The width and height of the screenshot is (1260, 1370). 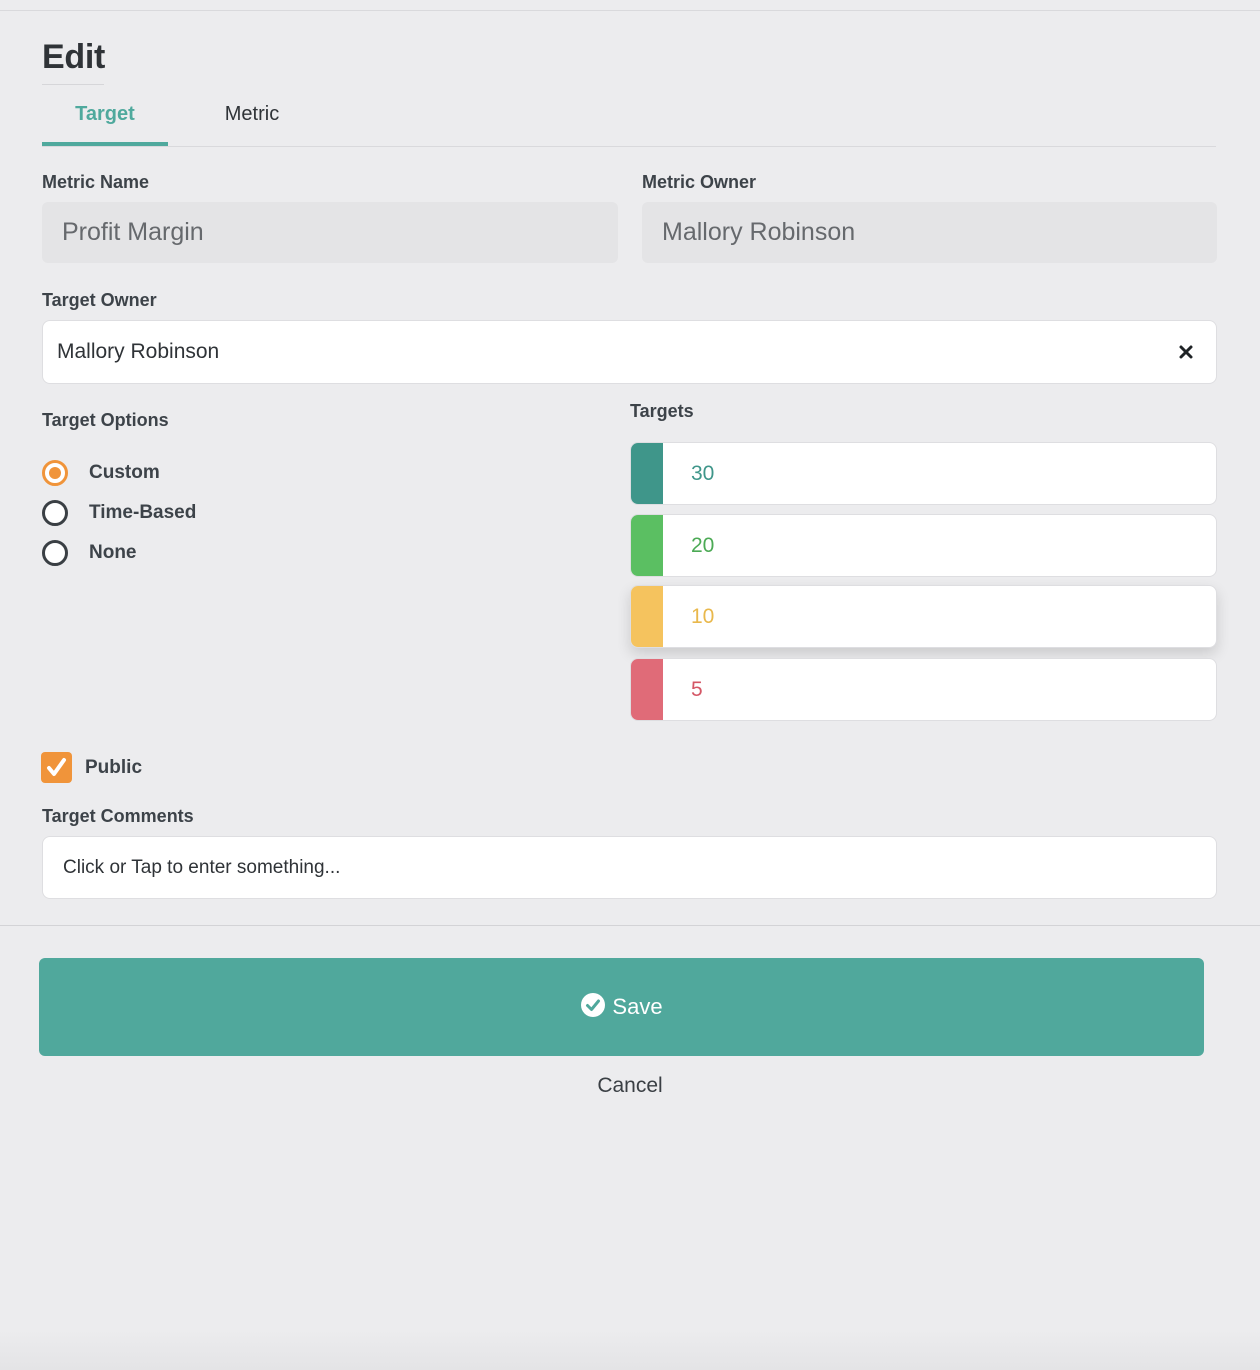 I want to click on metric-owner-label: Metric Owner, so click(x=699, y=182).